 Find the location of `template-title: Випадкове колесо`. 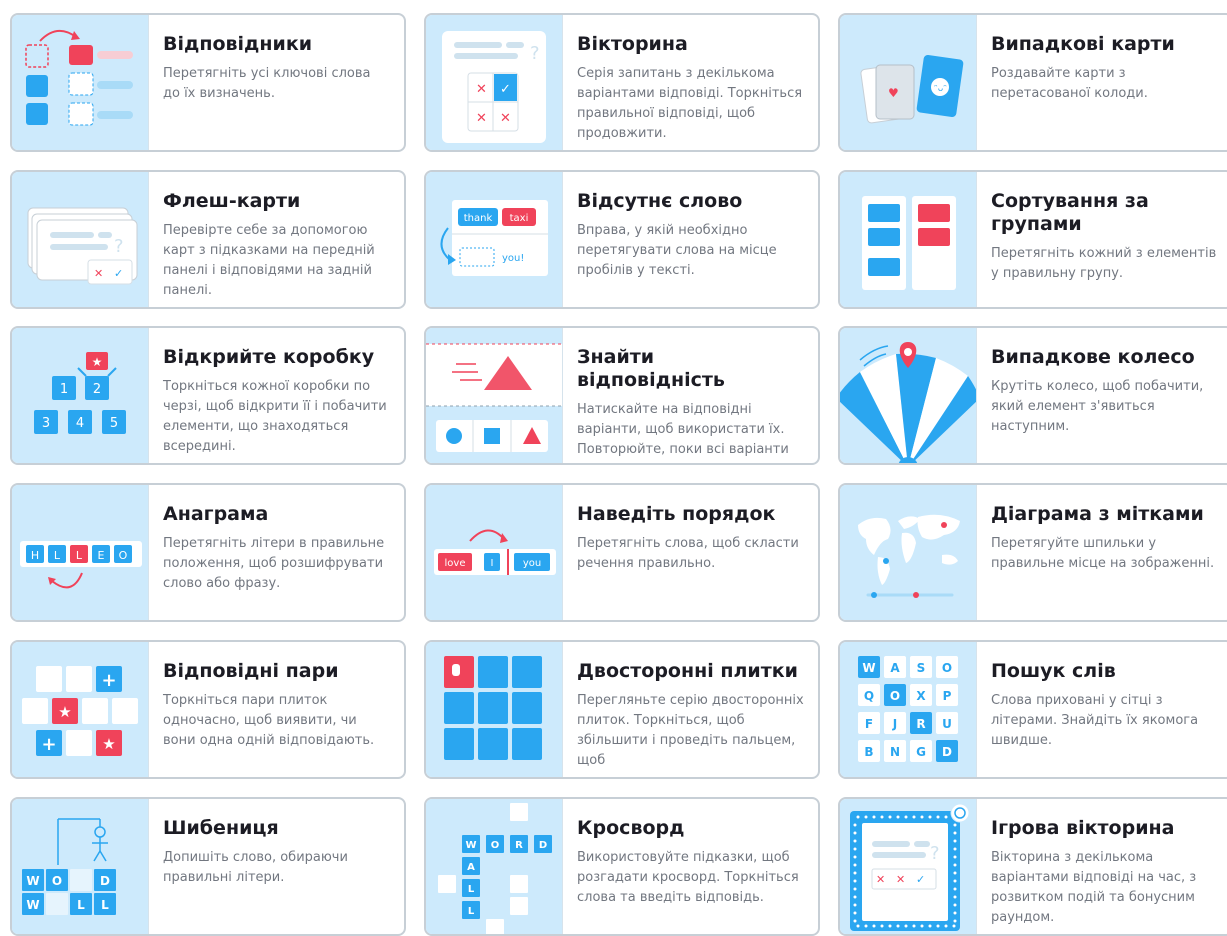

template-title: Випадкове колесо is located at coordinates (1093, 357).